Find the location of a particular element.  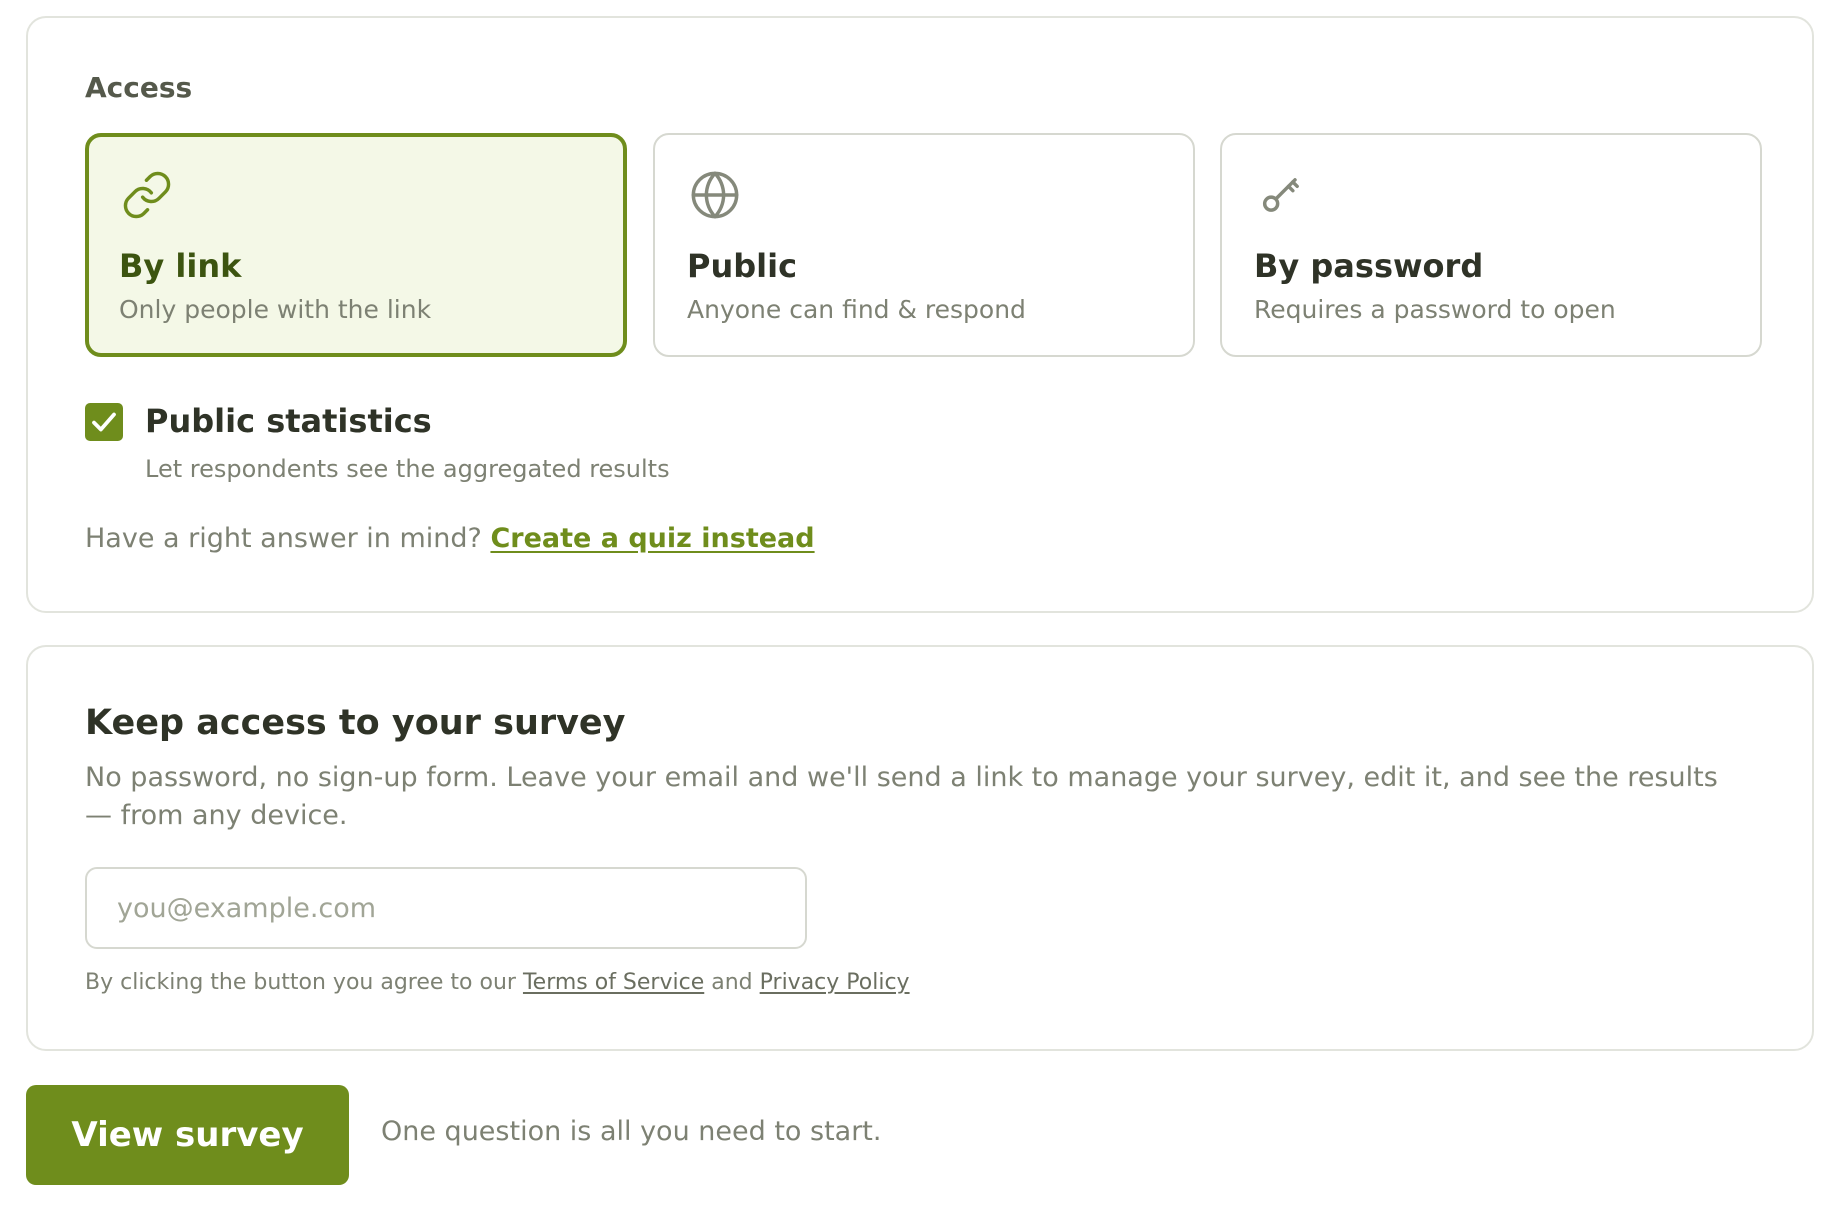

access-option-description: Only people with the link is located at coordinates (275, 309).